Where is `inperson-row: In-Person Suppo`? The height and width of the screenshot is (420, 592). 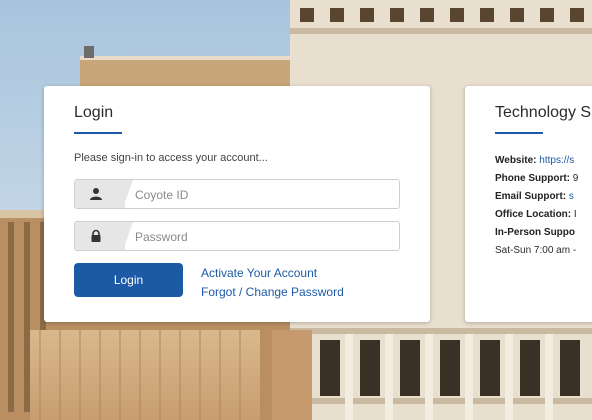
inperson-row: In-Person Suppo is located at coordinates (536, 233).